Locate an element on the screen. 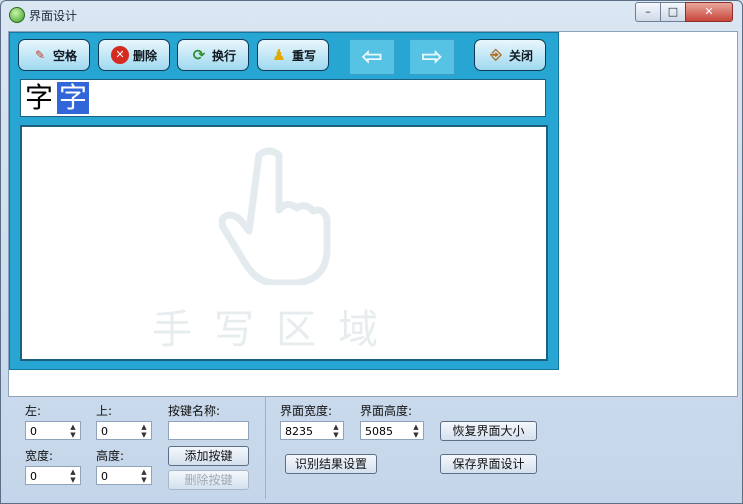 The width and height of the screenshot is (743, 504). person-icon: ♟ is located at coordinates (279, 55).